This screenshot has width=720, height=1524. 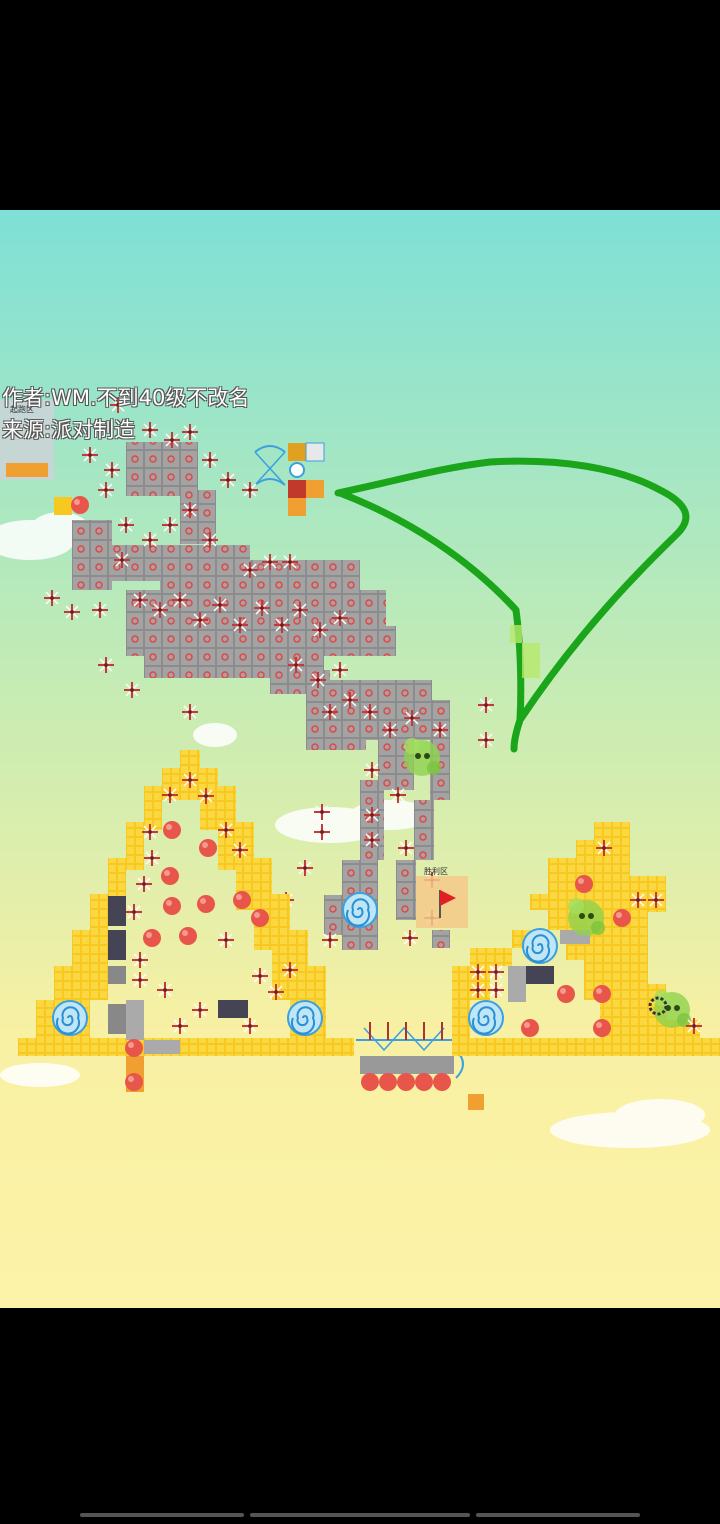 What do you see at coordinates (360, 910) in the screenshot?
I see `spiral-portal-icon` at bounding box center [360, 910].